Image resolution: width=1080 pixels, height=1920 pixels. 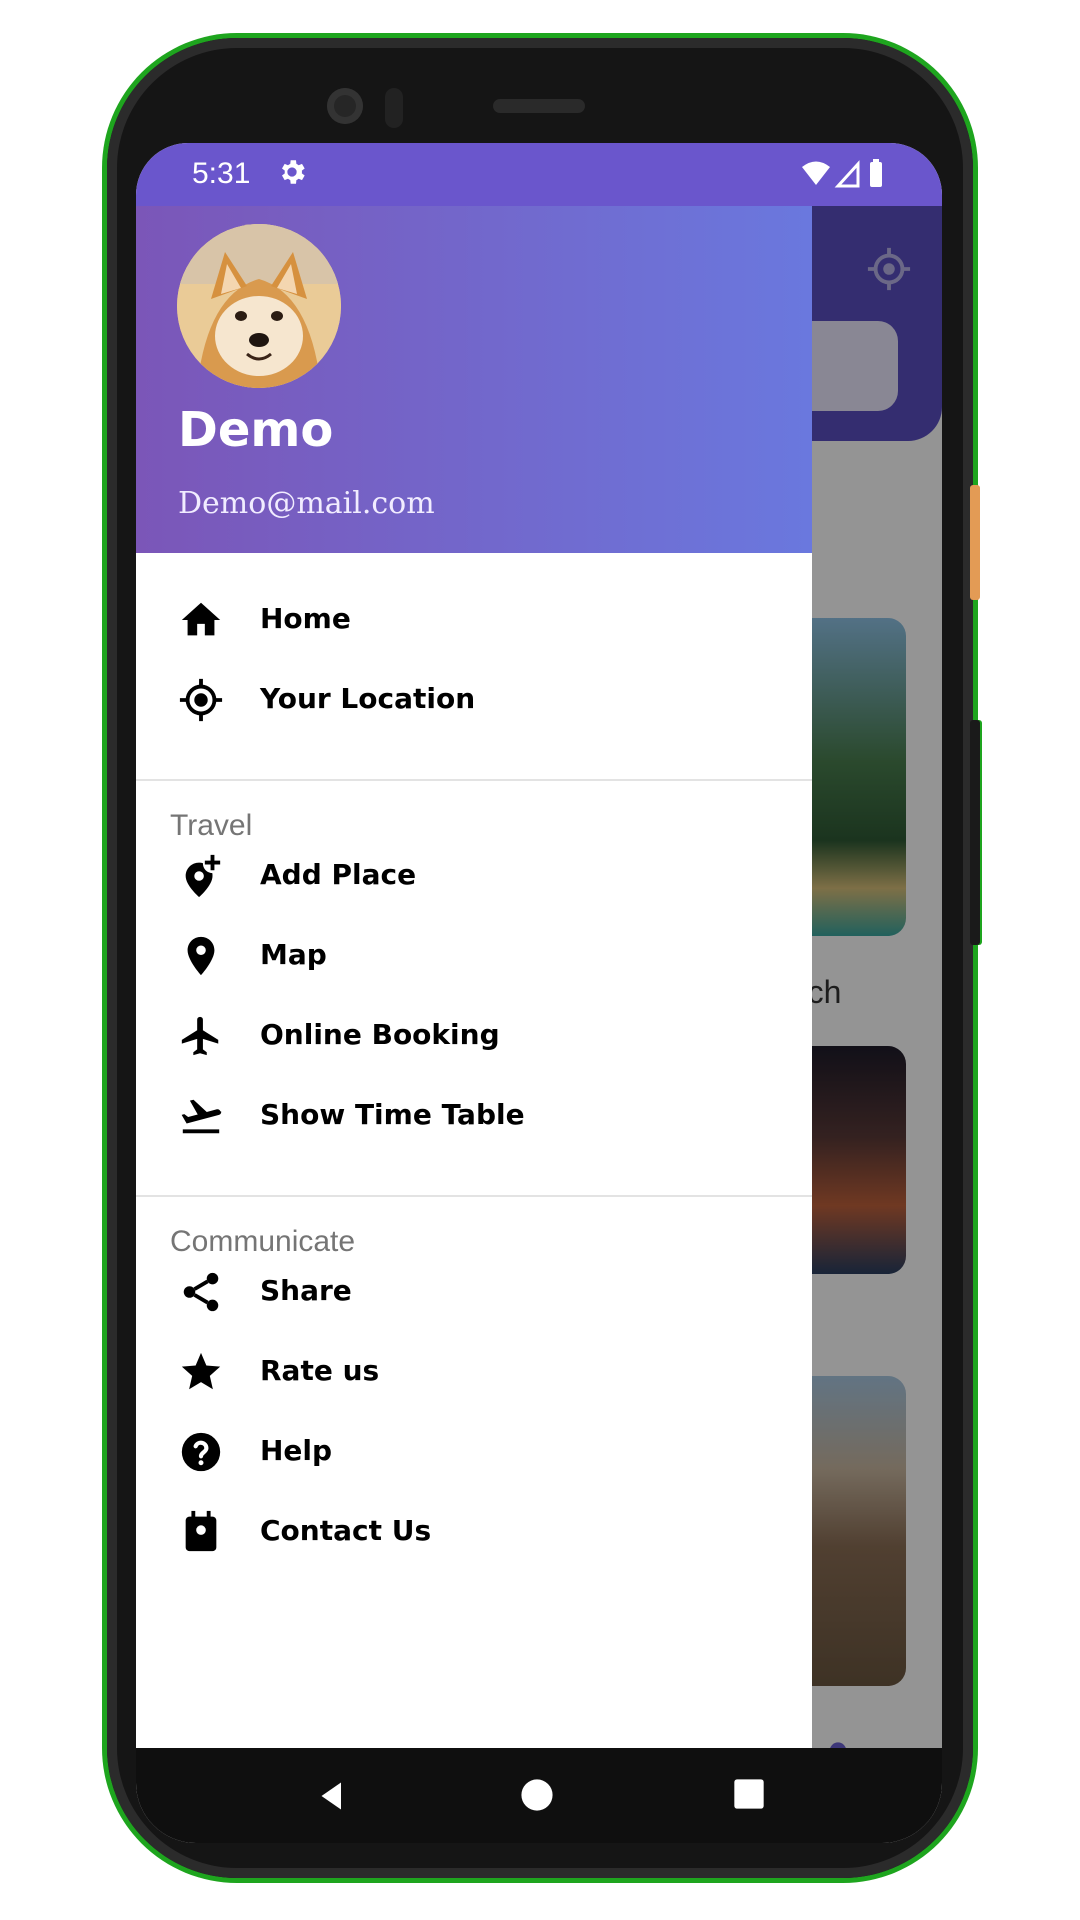 What do you see at coordinates (306, 1290) in the screenshot?
I see `menu-item-label: Share` at bounding box center [306, 1290].